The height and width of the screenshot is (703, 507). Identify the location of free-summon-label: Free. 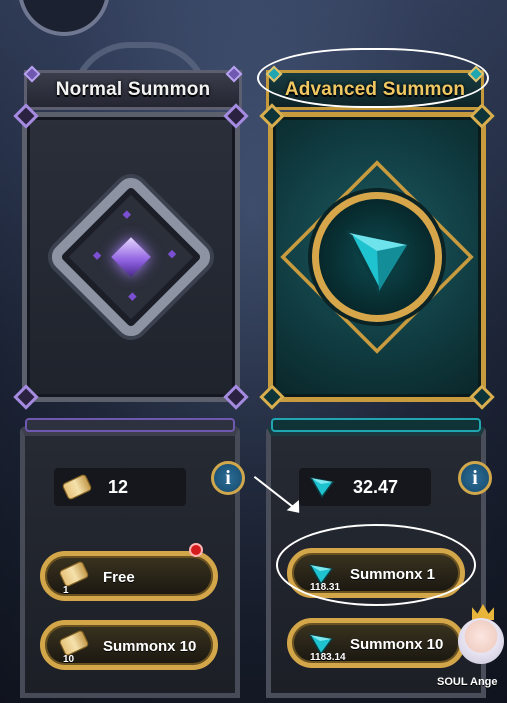
(119, 577).